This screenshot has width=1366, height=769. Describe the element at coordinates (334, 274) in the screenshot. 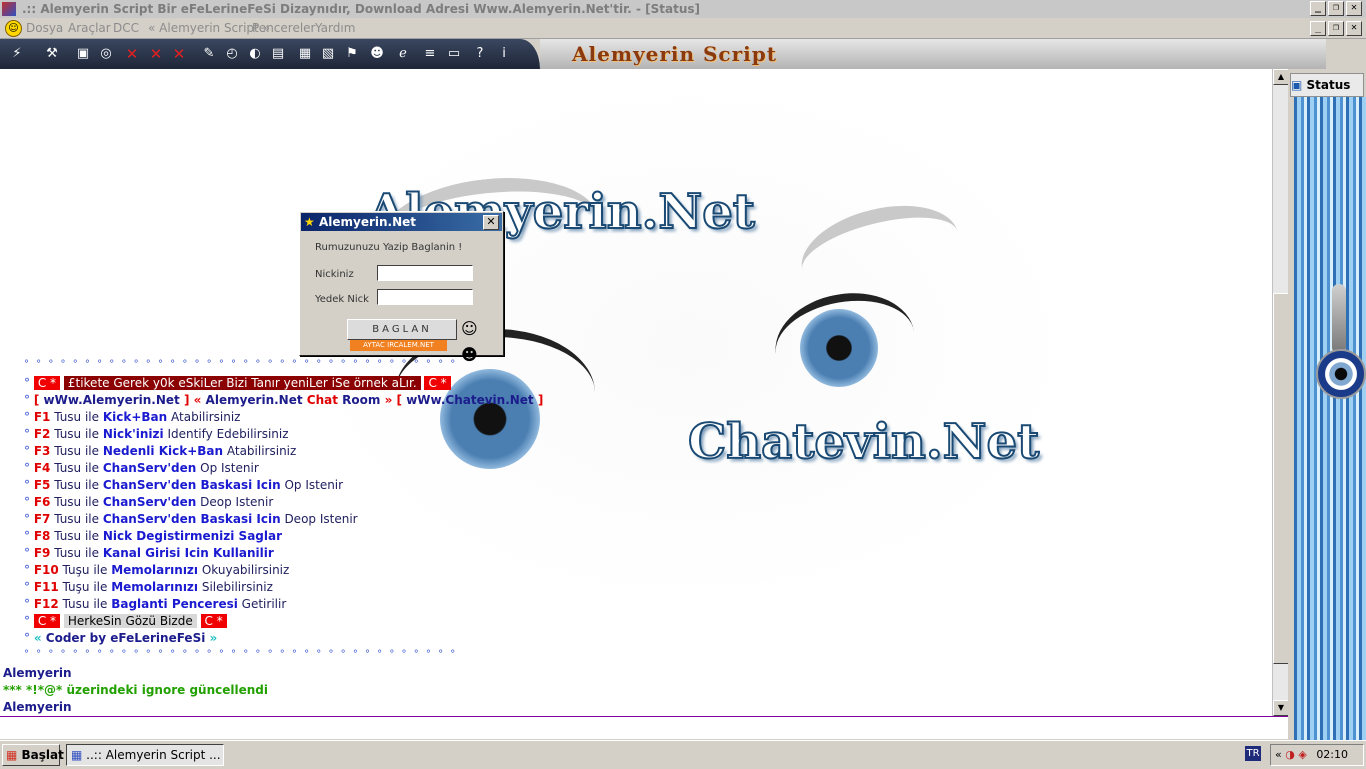

I see `nick-label: Nickiniz` at that location.